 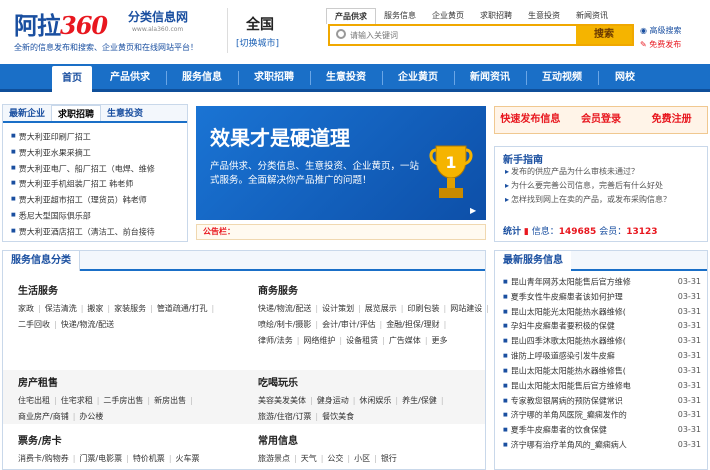 What do you see at coordinates (338, 308) in the screenshot?
I see `category-link: 设计策划` at bounding box center [338, 308].